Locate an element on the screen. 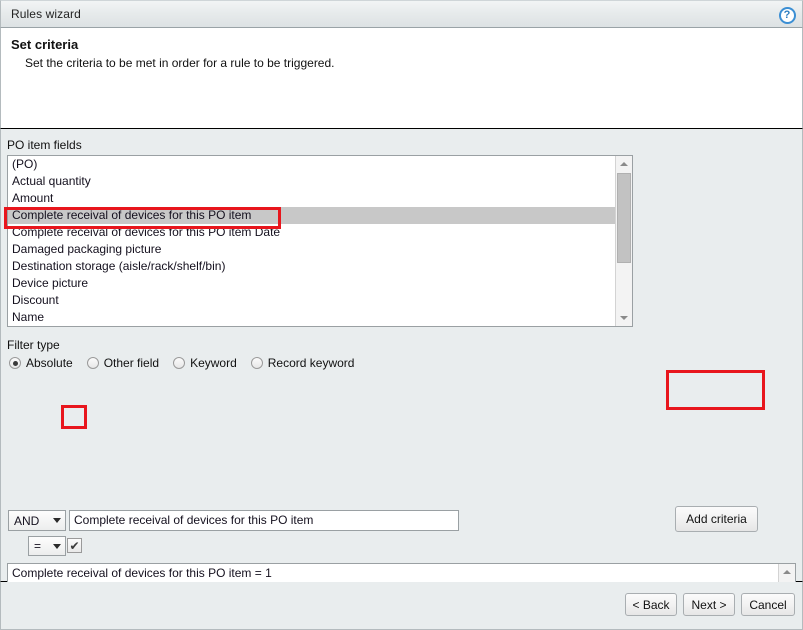 The image size is (803, 630). logic-operator-select: AND is located at coordinates (37, 520).